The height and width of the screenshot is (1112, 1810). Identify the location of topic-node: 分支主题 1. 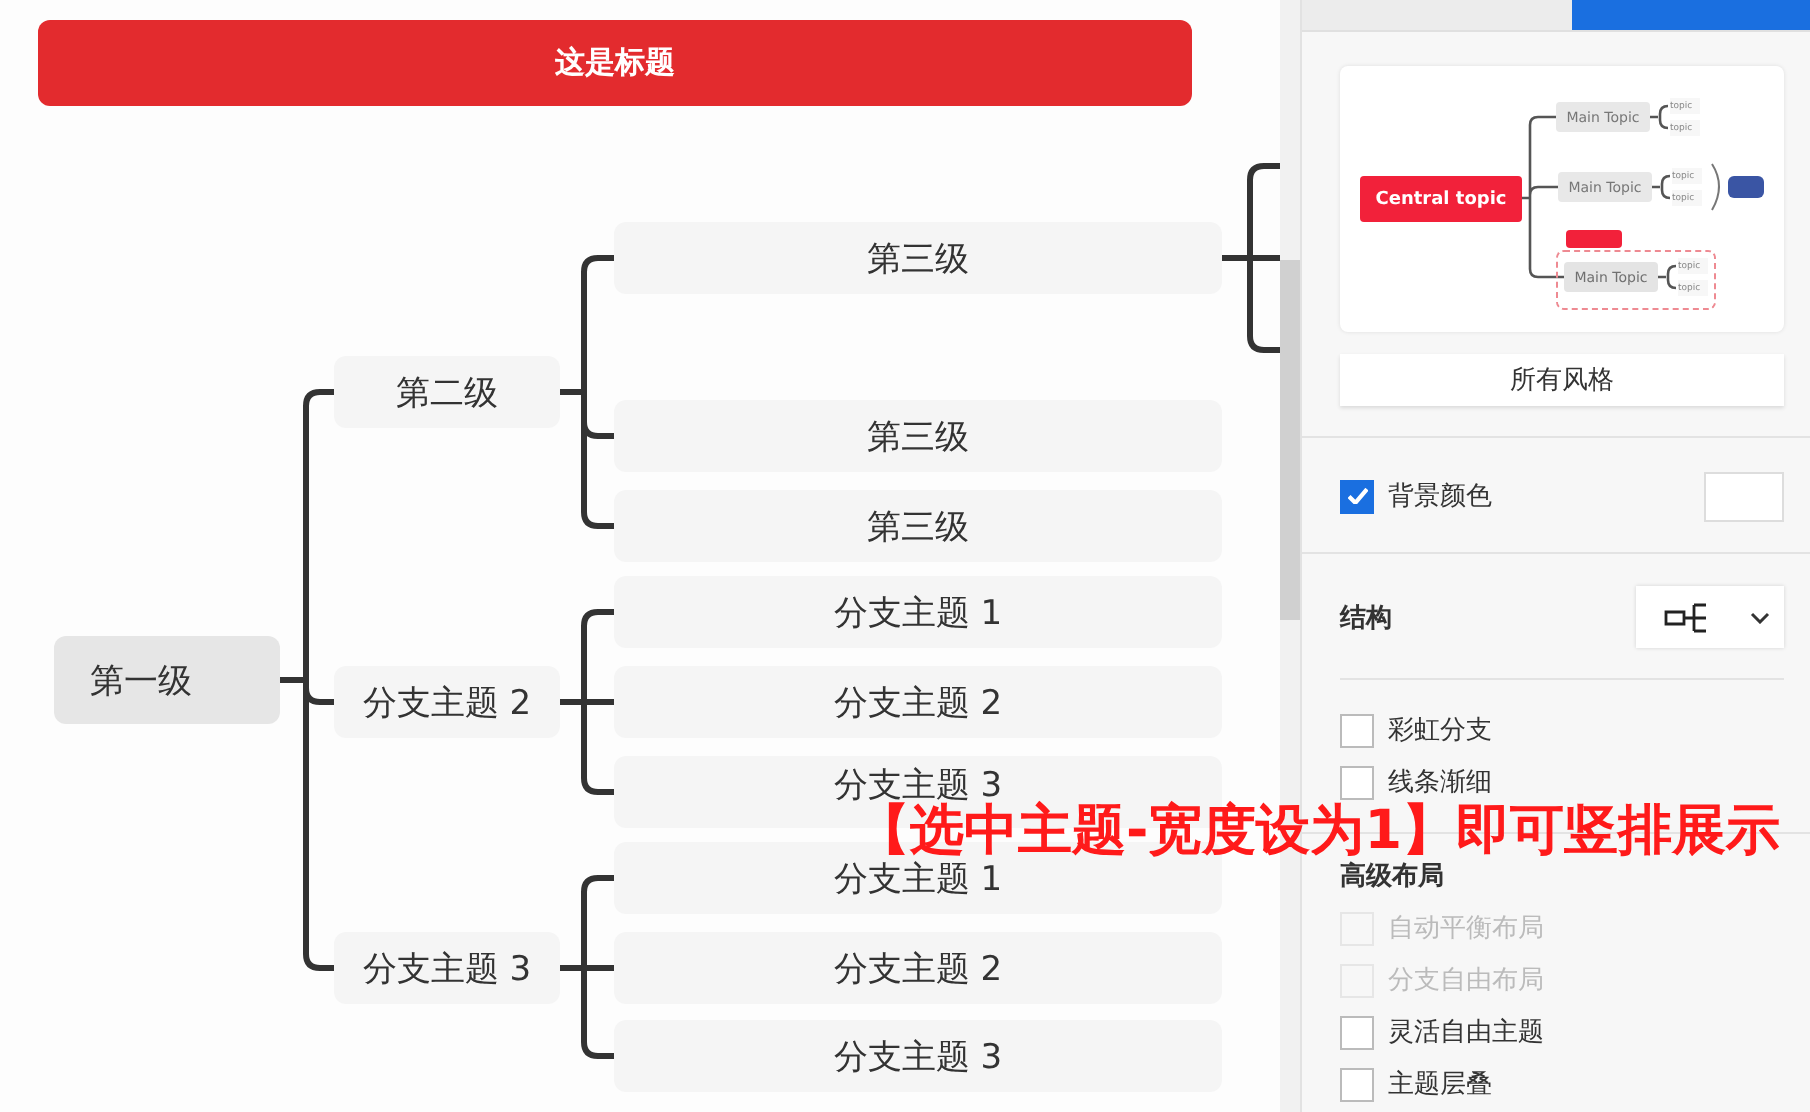
(918, 612).